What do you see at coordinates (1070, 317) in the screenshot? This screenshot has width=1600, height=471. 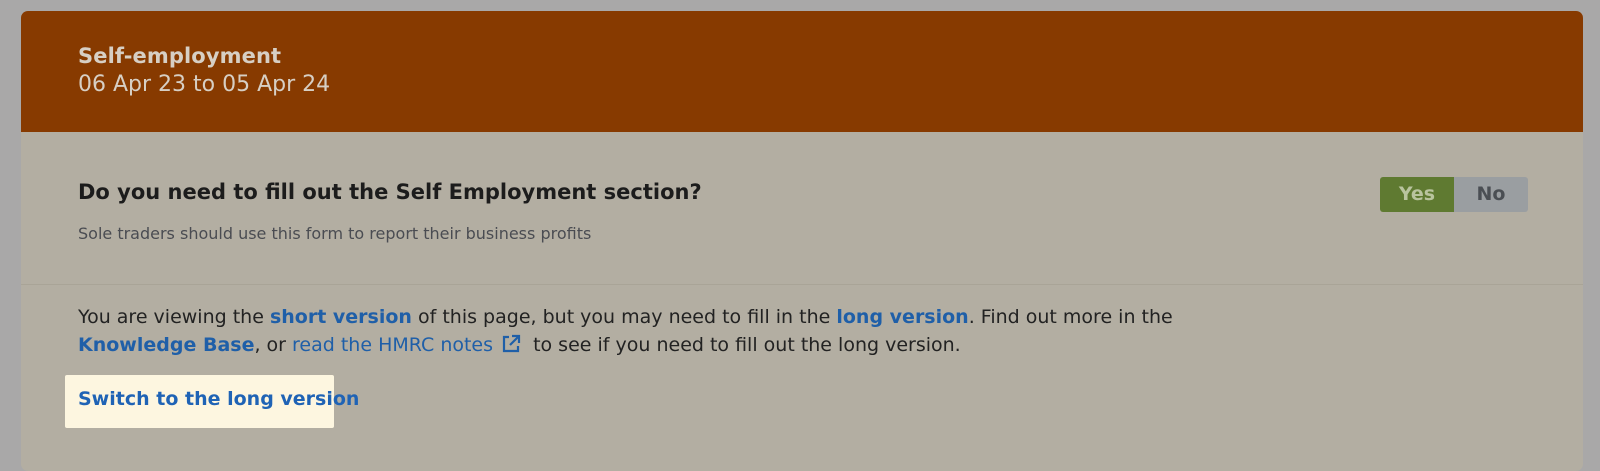 I see `info-text-part: . Find out more in the` at bounding box center [1070, 317].